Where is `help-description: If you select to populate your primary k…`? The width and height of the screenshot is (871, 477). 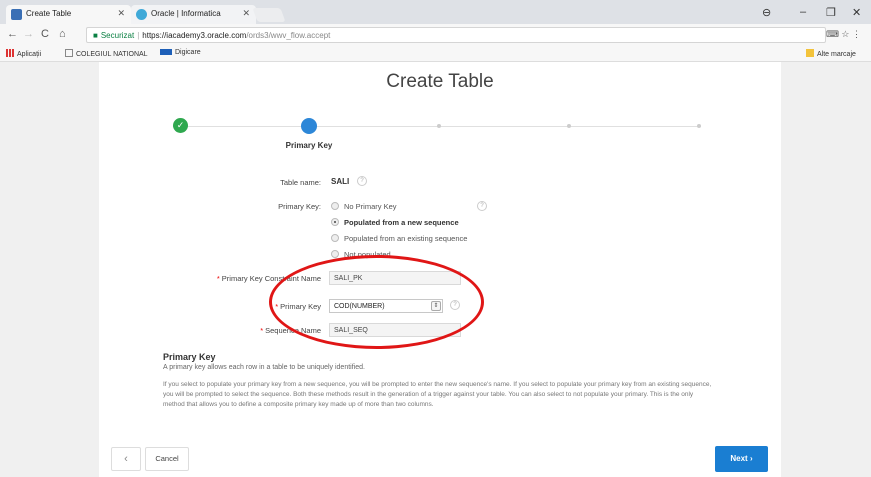
help-description: If you select to populate your primary k… is located at coordinates (437, 394).